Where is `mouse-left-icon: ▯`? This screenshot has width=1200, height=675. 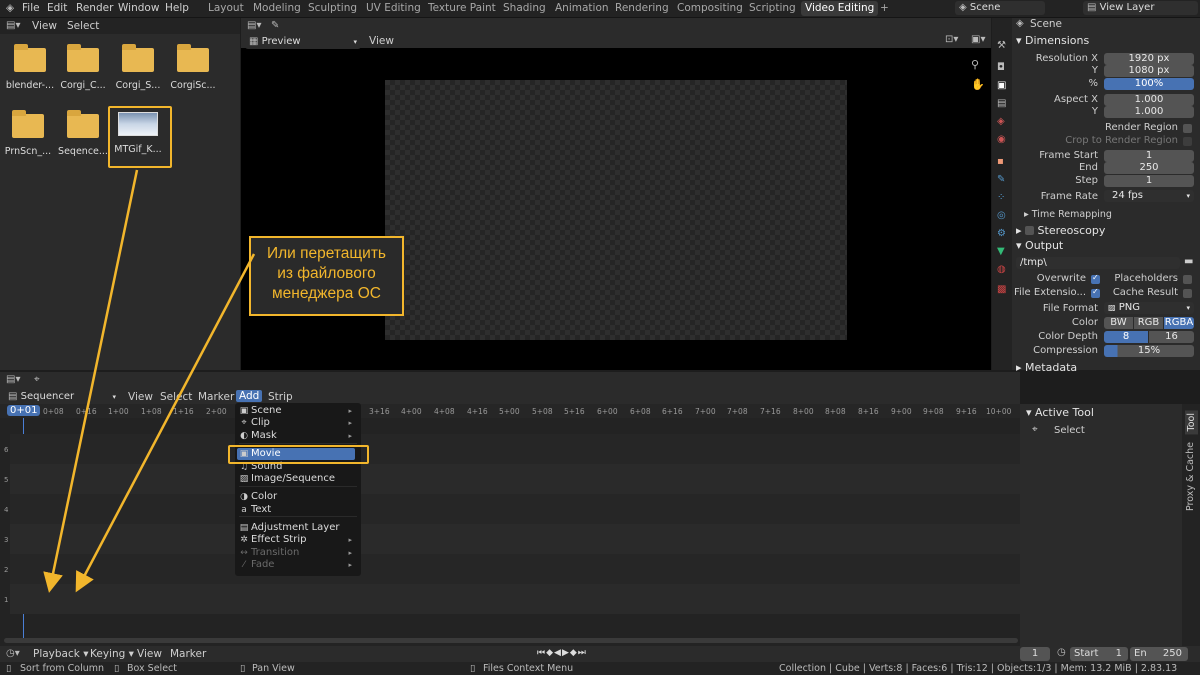
mouse-left-icon: ▯ is located at coordinates (9, 668).